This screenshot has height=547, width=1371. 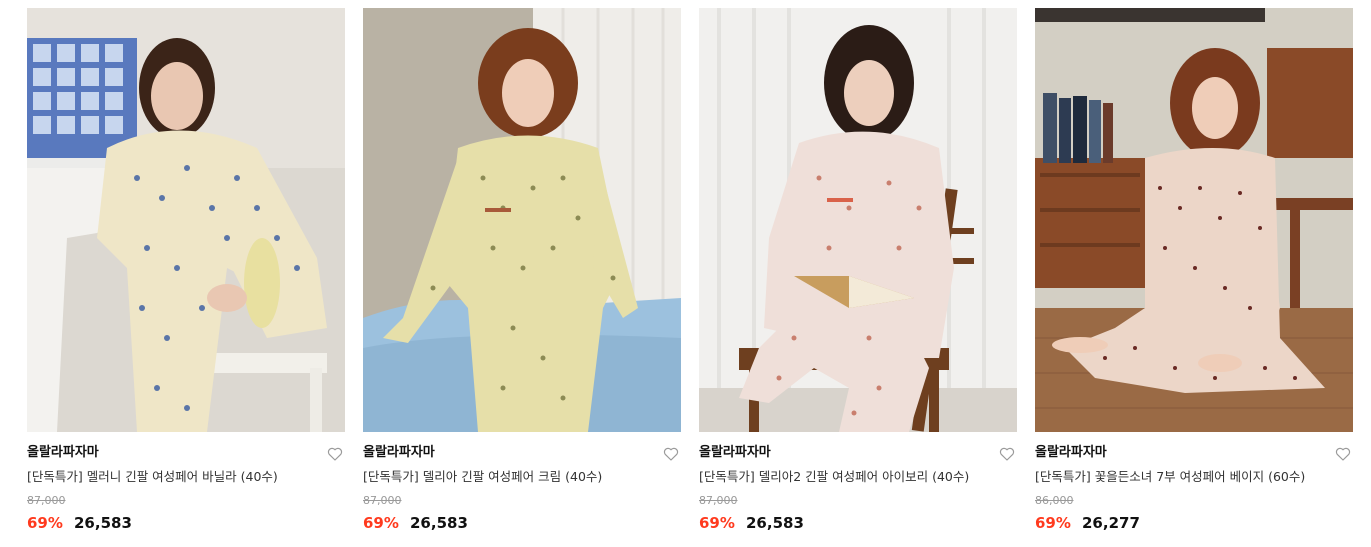 I want to click on original-price: 86,000, so click(x=1054, y=500).